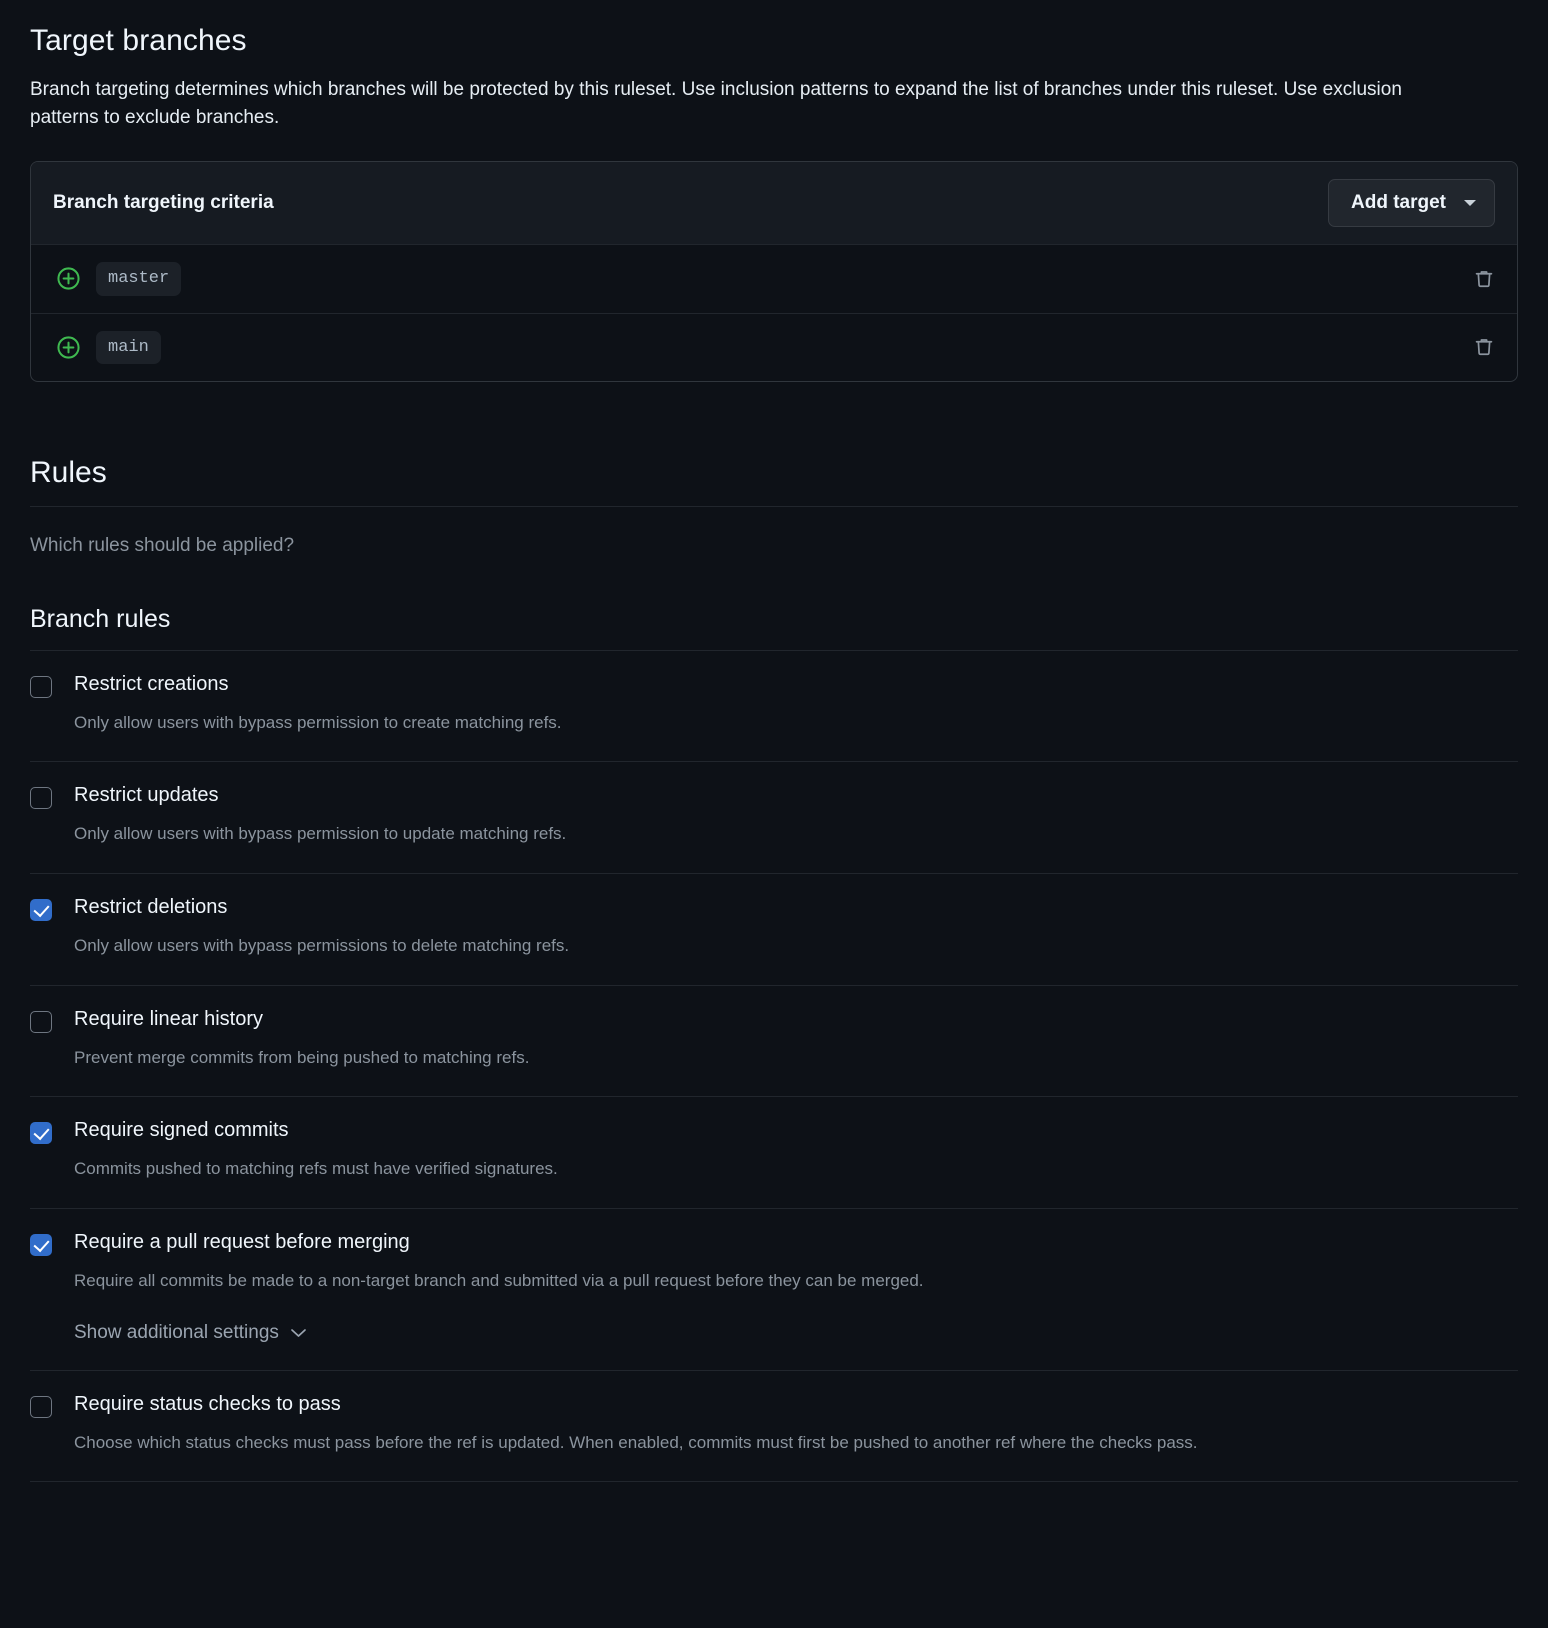 This screenshot has width=1548, height=1628. Describe the element at coordinates (163, 203) in the screenshot. I see `branch-targeting-title: Branch targeting criteria` at that location.